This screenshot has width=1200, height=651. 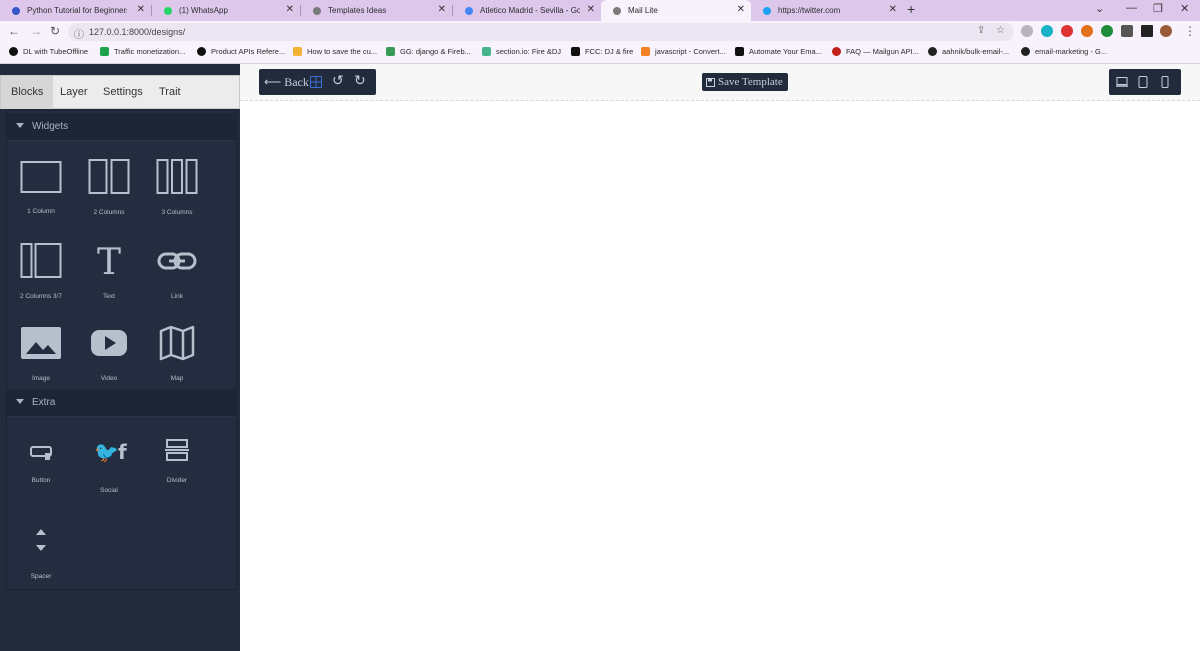 I want to click on caret-down-icon, so click(x=20, y=125).